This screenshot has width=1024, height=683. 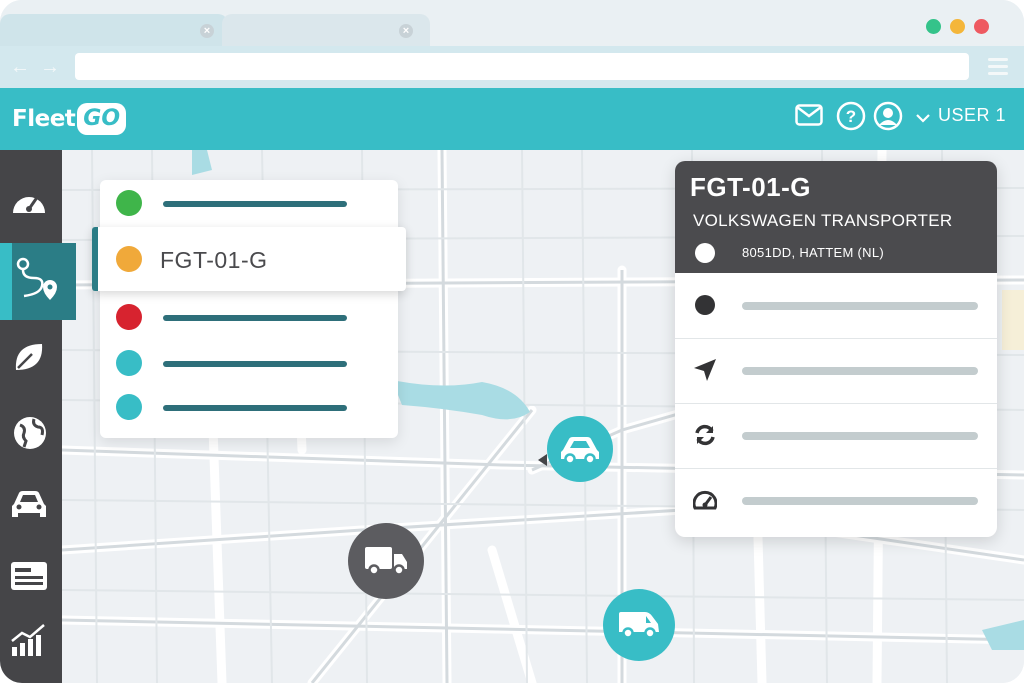 I want to click on globe-icon, so click(x=30, y=435).